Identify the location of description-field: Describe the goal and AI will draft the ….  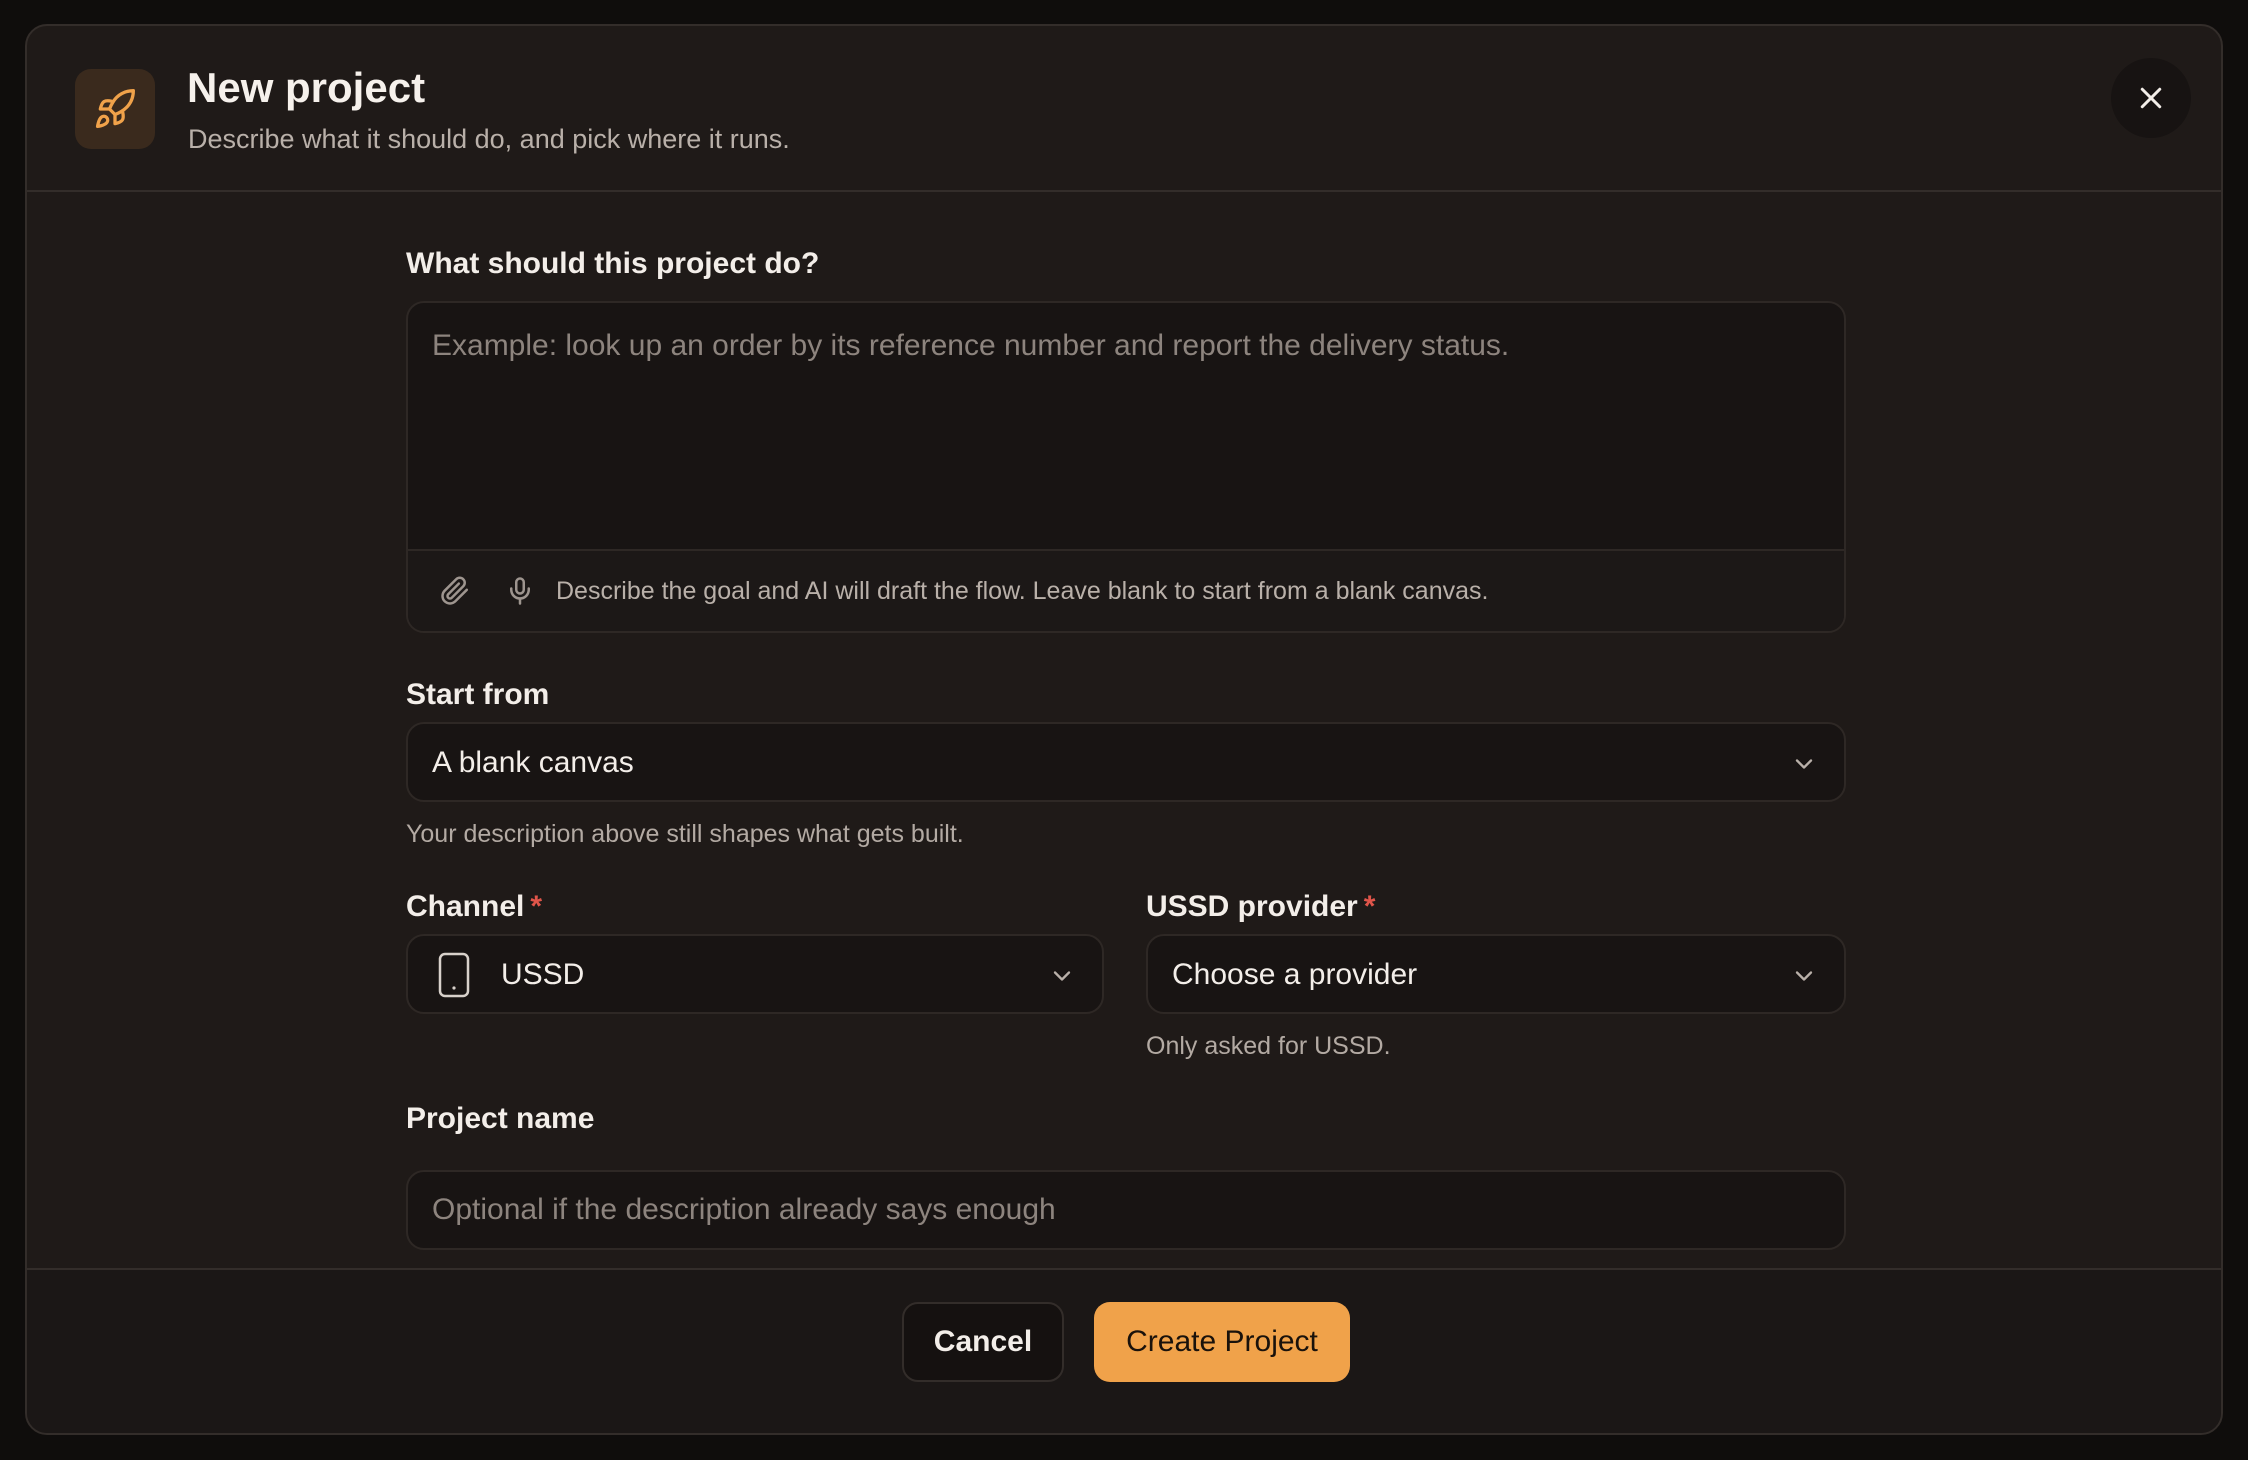
(1126, 467).